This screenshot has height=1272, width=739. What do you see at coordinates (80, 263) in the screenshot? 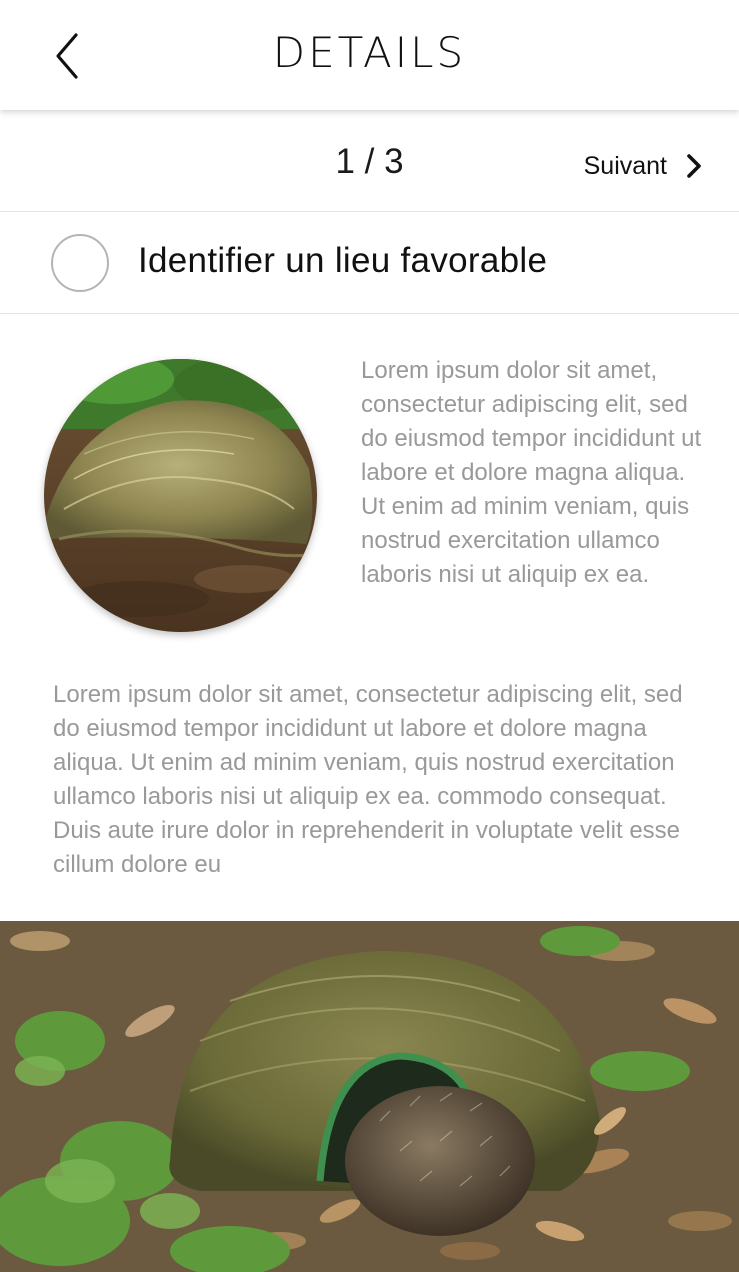
I see `task-checkbox` at bounding box center [80, 263].